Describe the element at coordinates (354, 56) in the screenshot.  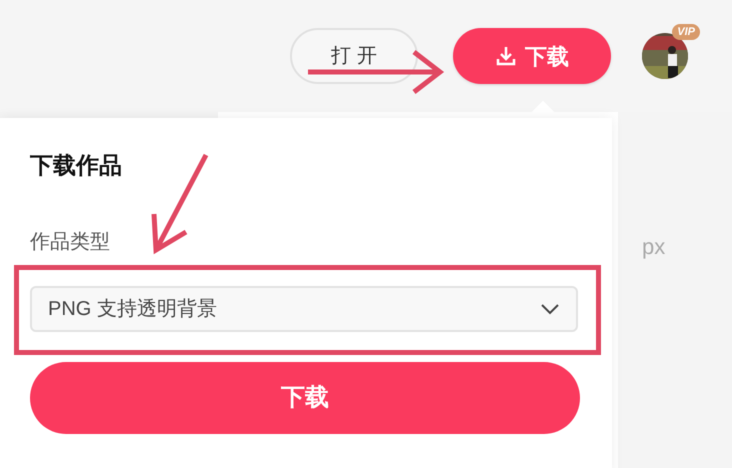
I see `open-button: 打 开` at that location.